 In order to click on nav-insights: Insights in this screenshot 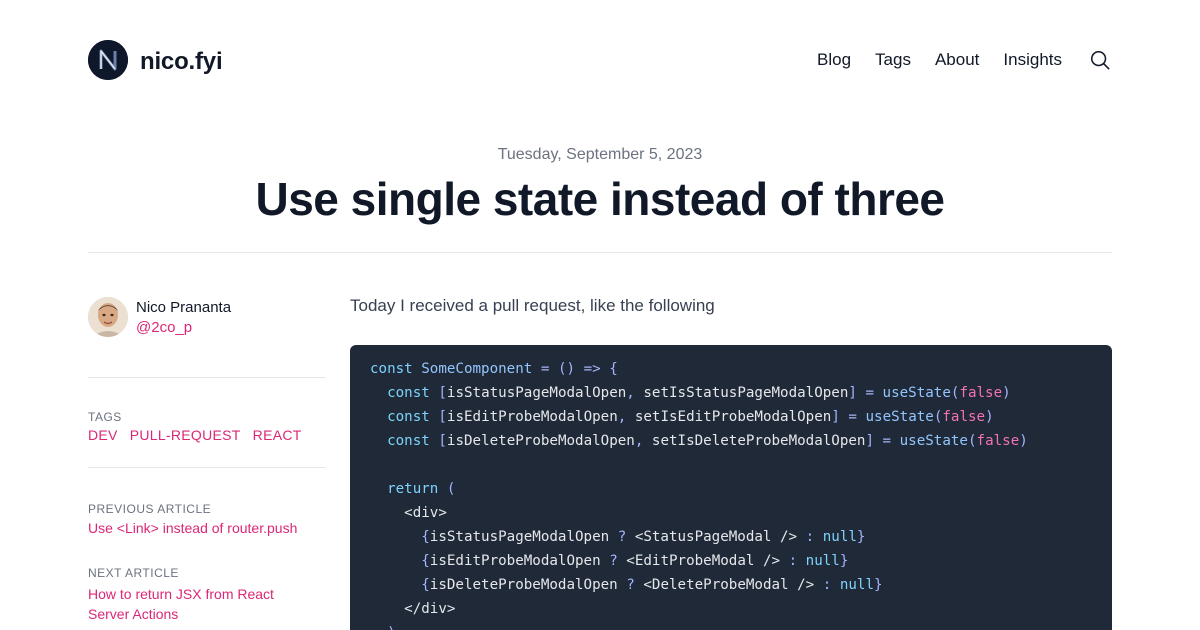, I will do `click(1032, 60)`.